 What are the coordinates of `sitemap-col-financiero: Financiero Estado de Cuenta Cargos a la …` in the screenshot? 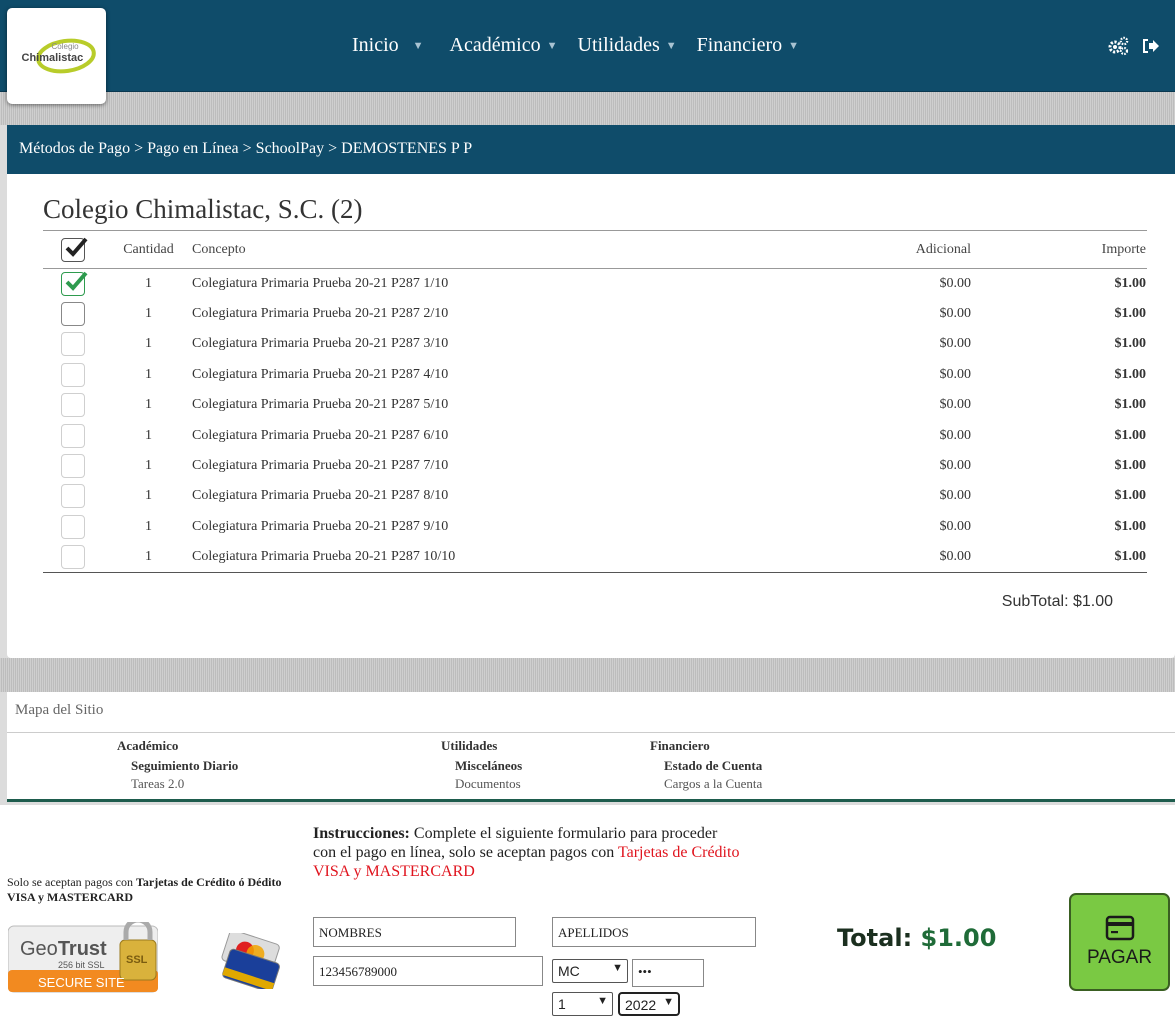 It's located at (706, 765).